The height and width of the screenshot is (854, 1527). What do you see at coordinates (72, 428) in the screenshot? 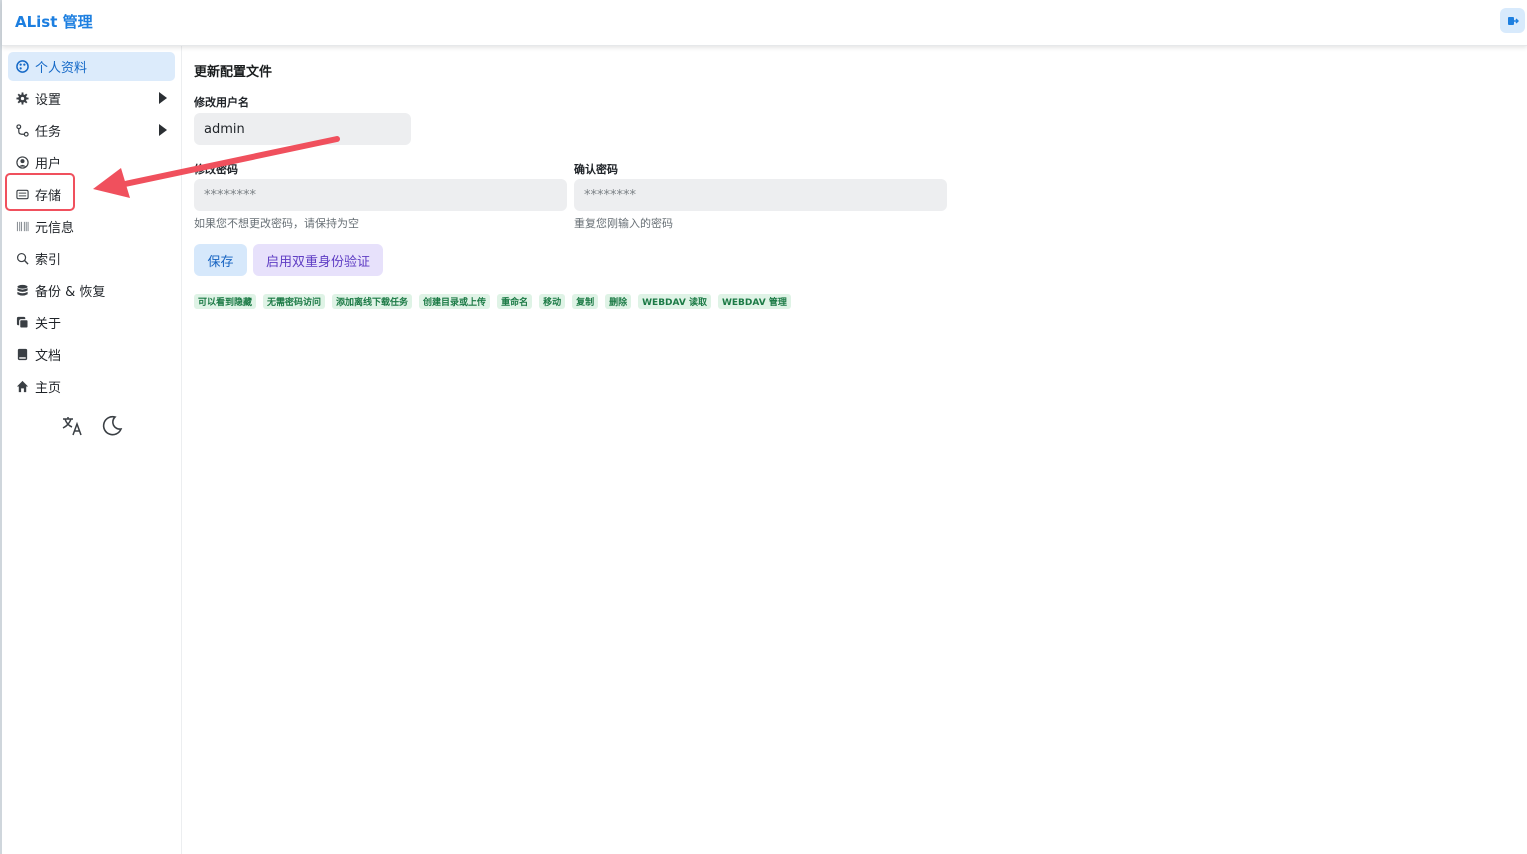
I see `translate-icon` at bounding box center [72, 428].